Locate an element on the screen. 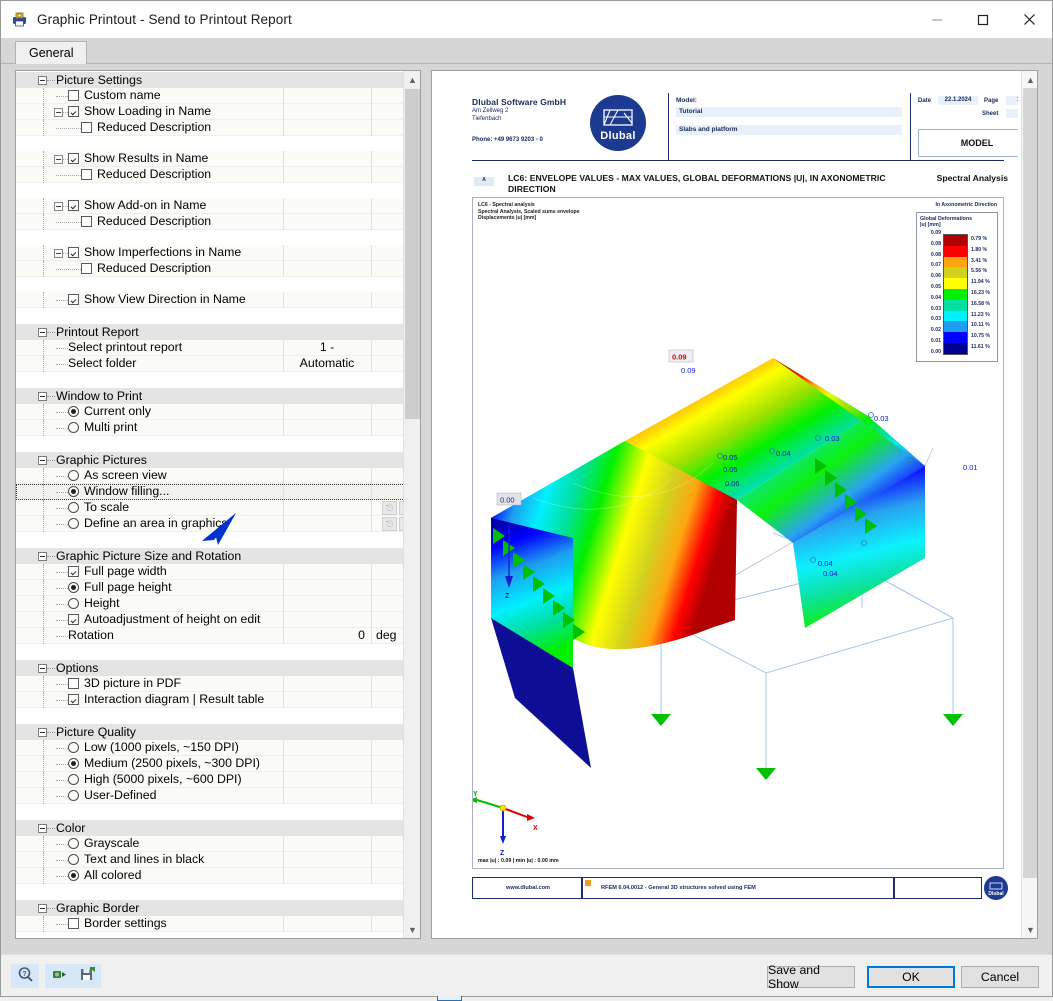 Image resolution: width=1053 pixels, height=1001 pixels. tree-row: Show View Direction in Name is located at coordinates (210, 300).